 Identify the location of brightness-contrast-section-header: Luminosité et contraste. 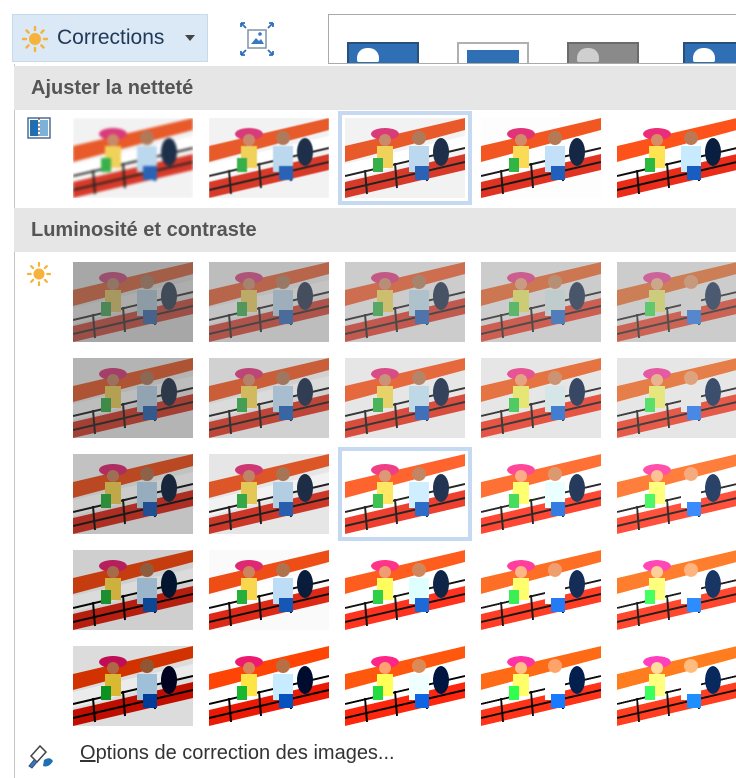
(375, 230).